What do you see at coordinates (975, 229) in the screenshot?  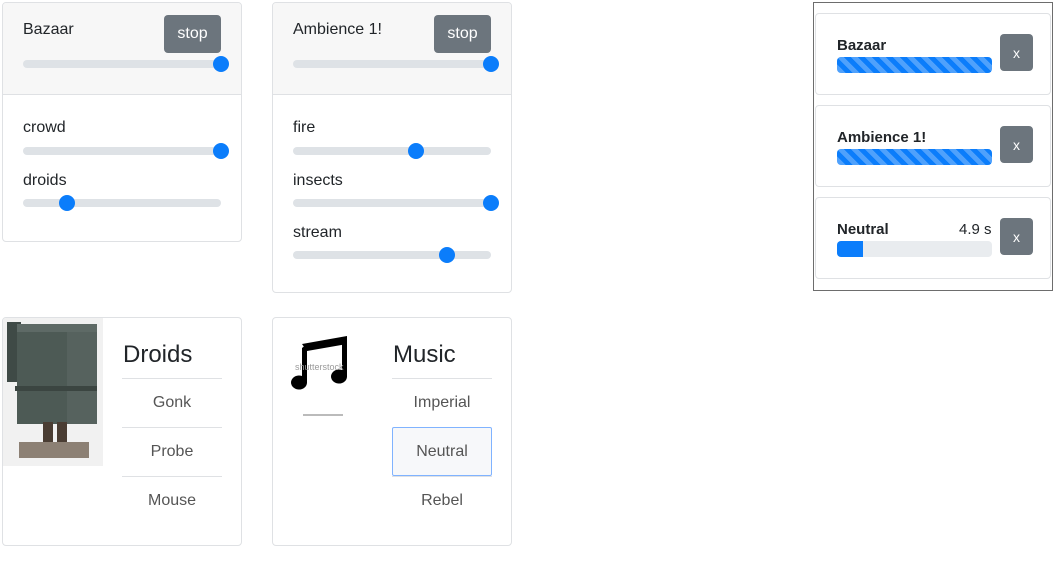 I see `playing-time: 4.9 s` at bounding box center [975, 229].